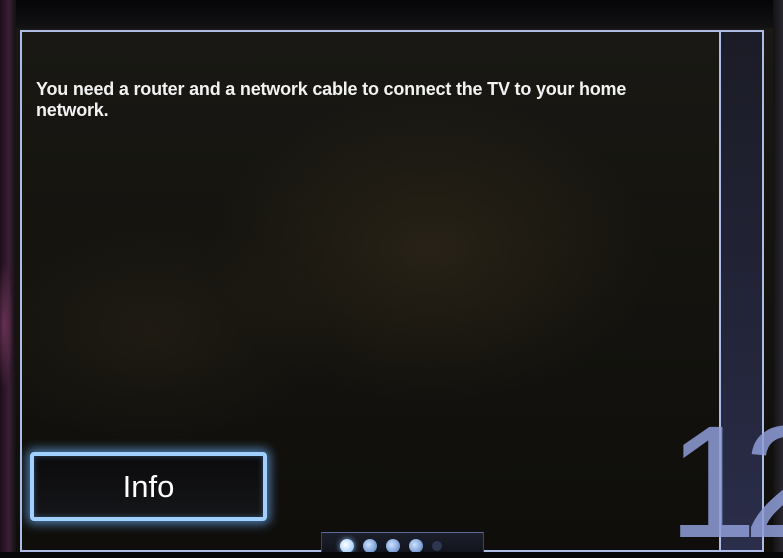 The height and width of the screenshot is (558, 783). I want to click on step-number: 12, so click(725, 475).